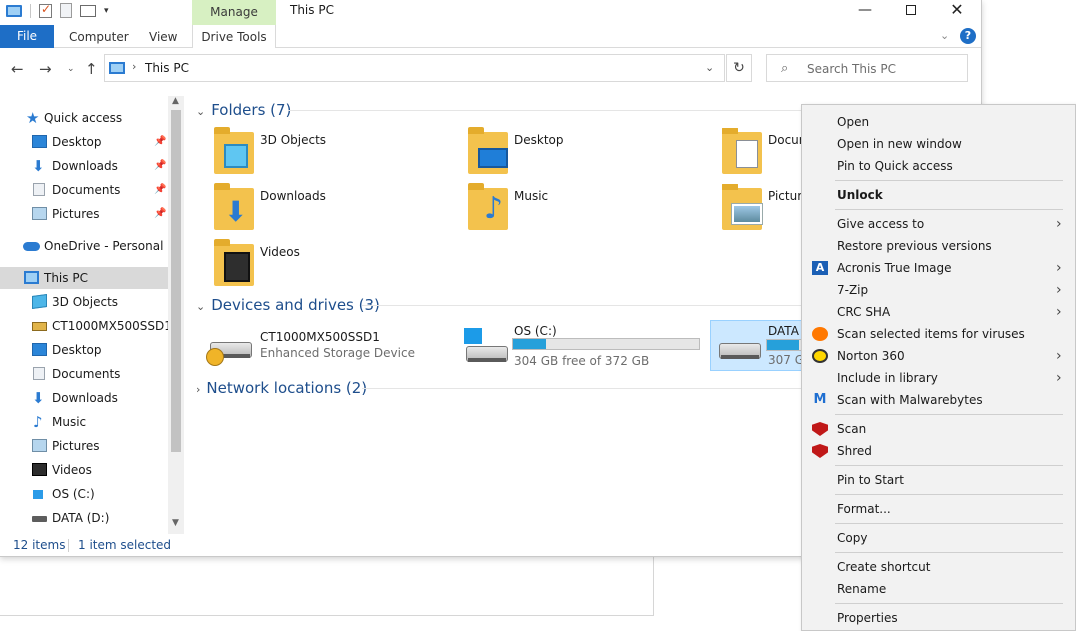  I want to click on menu-item-properties: Properties, so click(939, 618).